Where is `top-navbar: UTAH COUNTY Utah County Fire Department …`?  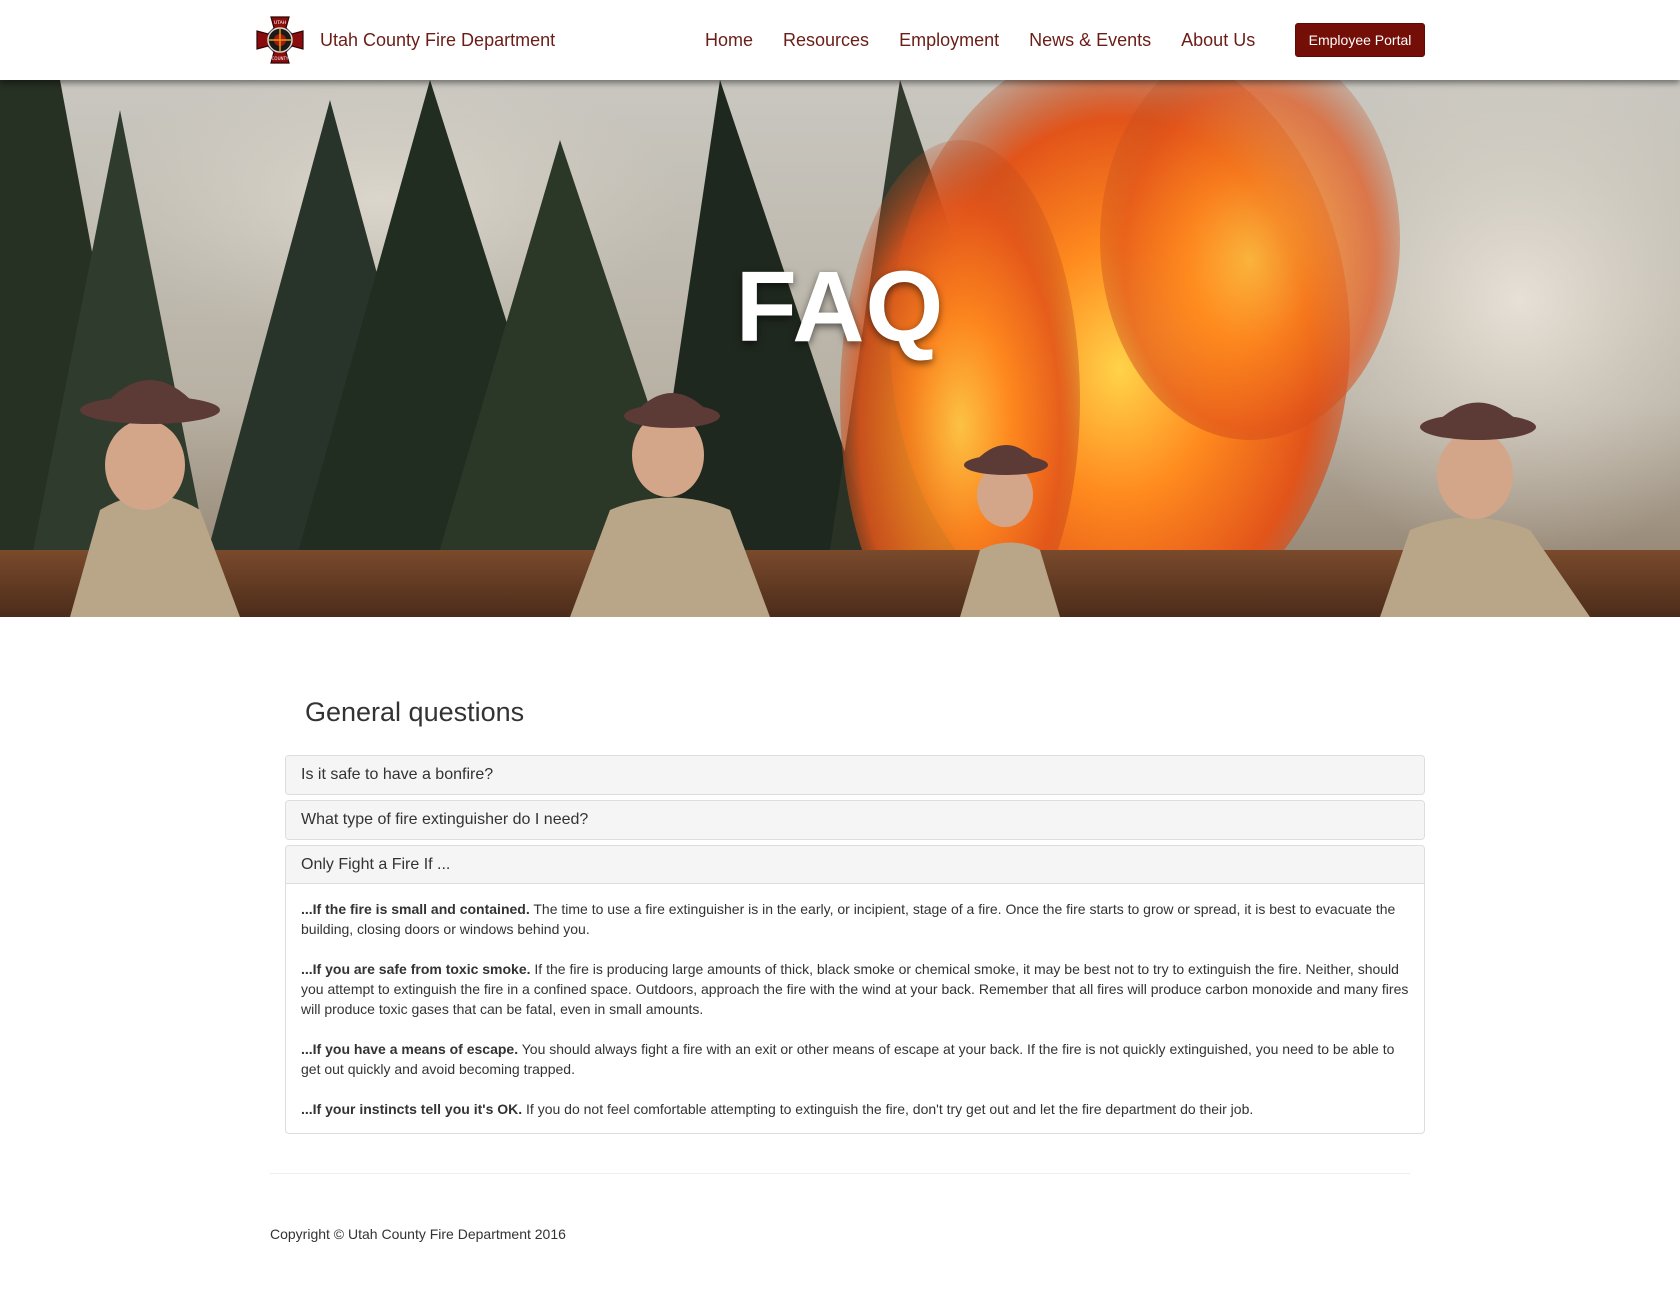 top-navbar: UTAH COUNTY Utah County Fire Department … is located at coordinates (840, 40).